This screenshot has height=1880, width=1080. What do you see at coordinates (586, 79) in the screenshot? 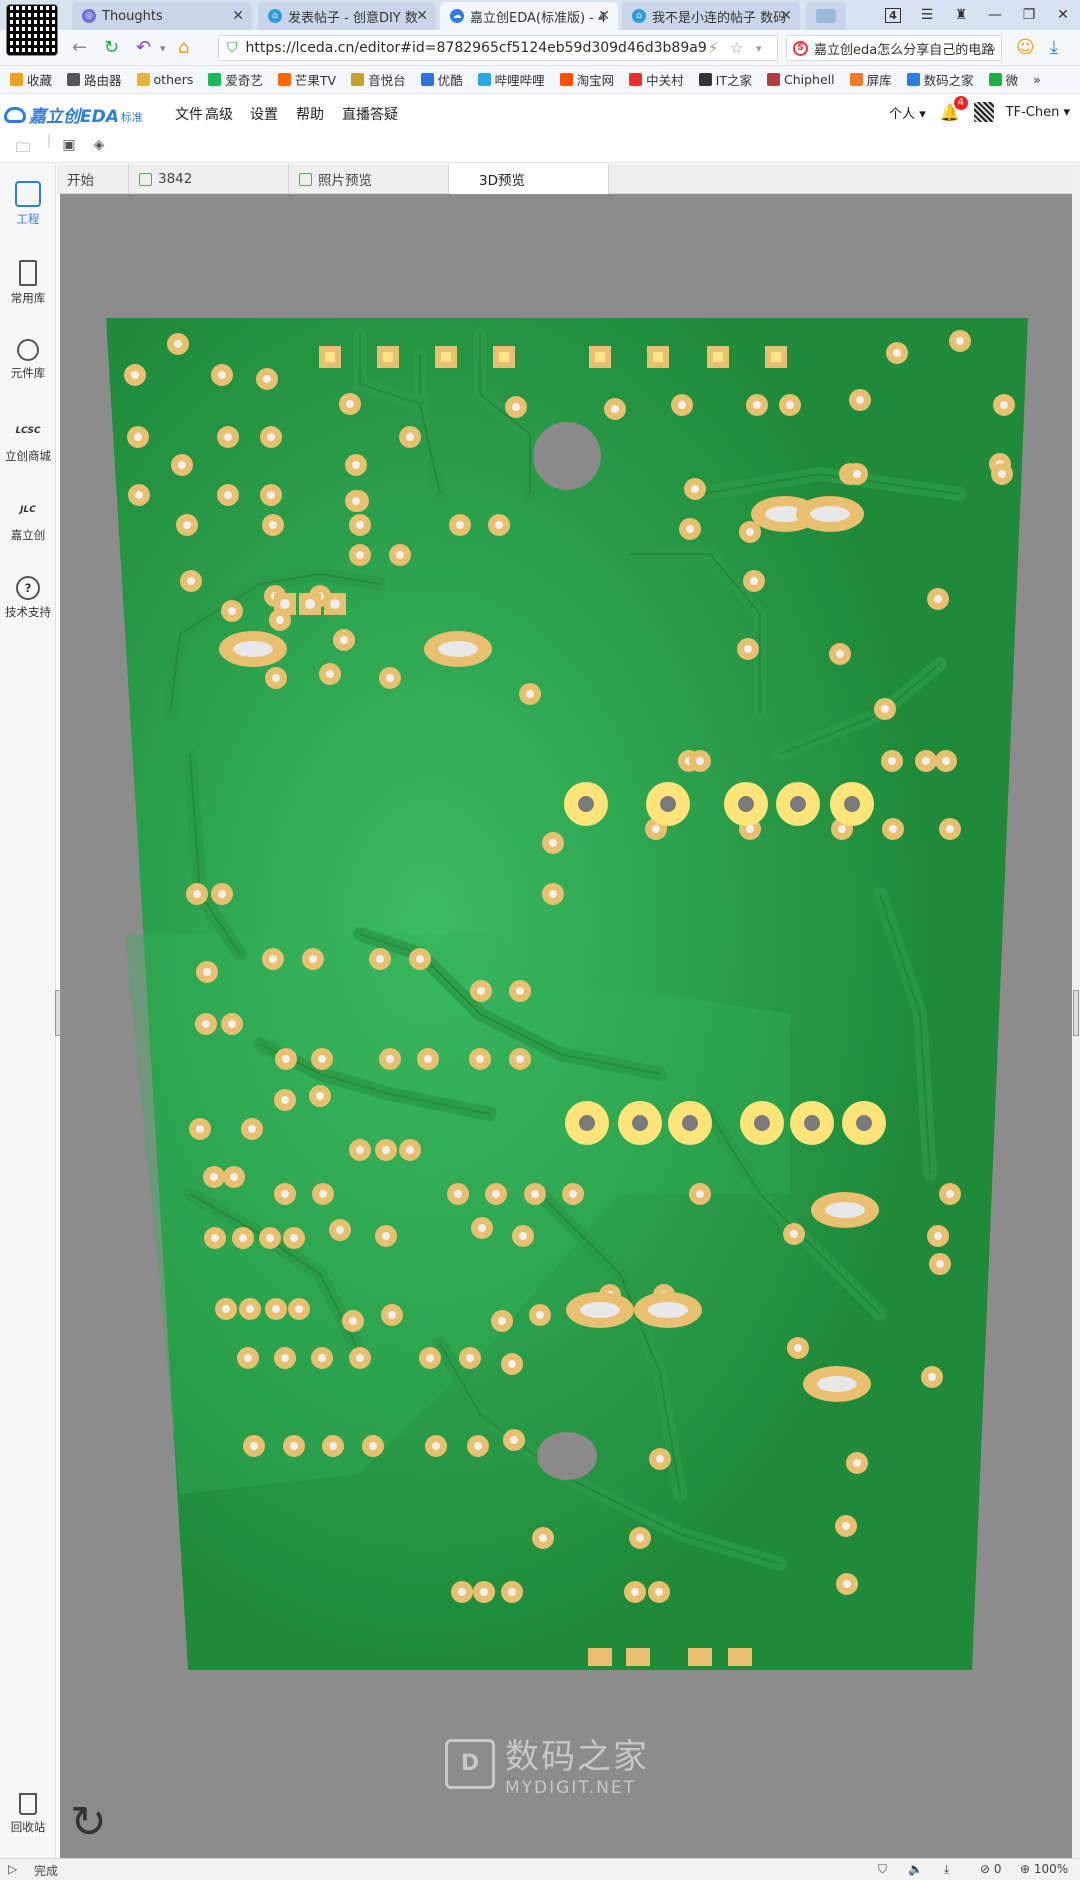
I see `bookmark-item: 淘宝网` at bounding box center [586, 79].